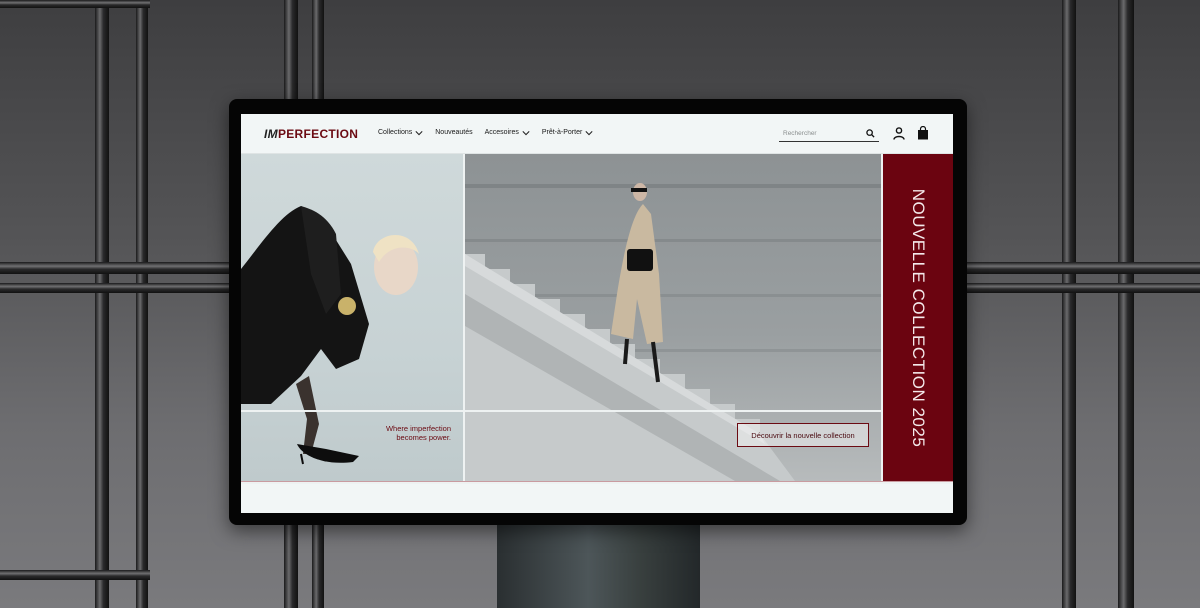 This screenshot has width=1200, height=608. I want to click on footer-strip, so click(597, 482).